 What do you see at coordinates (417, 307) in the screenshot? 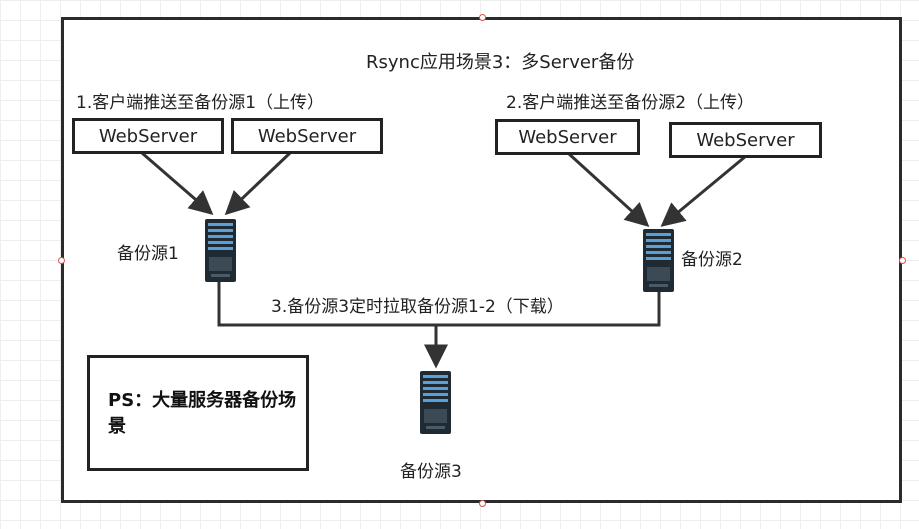
I see `step3-label: 3.备份源3定时拉取备份源1-2（下载）` at bounding box center [417, 307].